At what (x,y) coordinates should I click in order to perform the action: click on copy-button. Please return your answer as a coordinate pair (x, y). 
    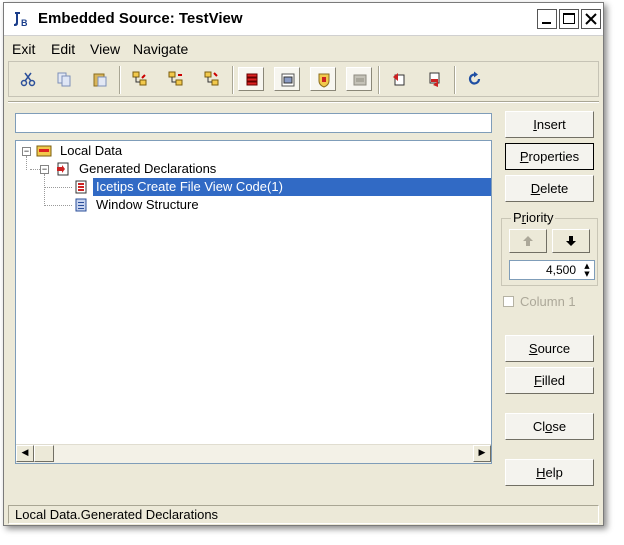
    Looking at the image, I should click on (64, 79).